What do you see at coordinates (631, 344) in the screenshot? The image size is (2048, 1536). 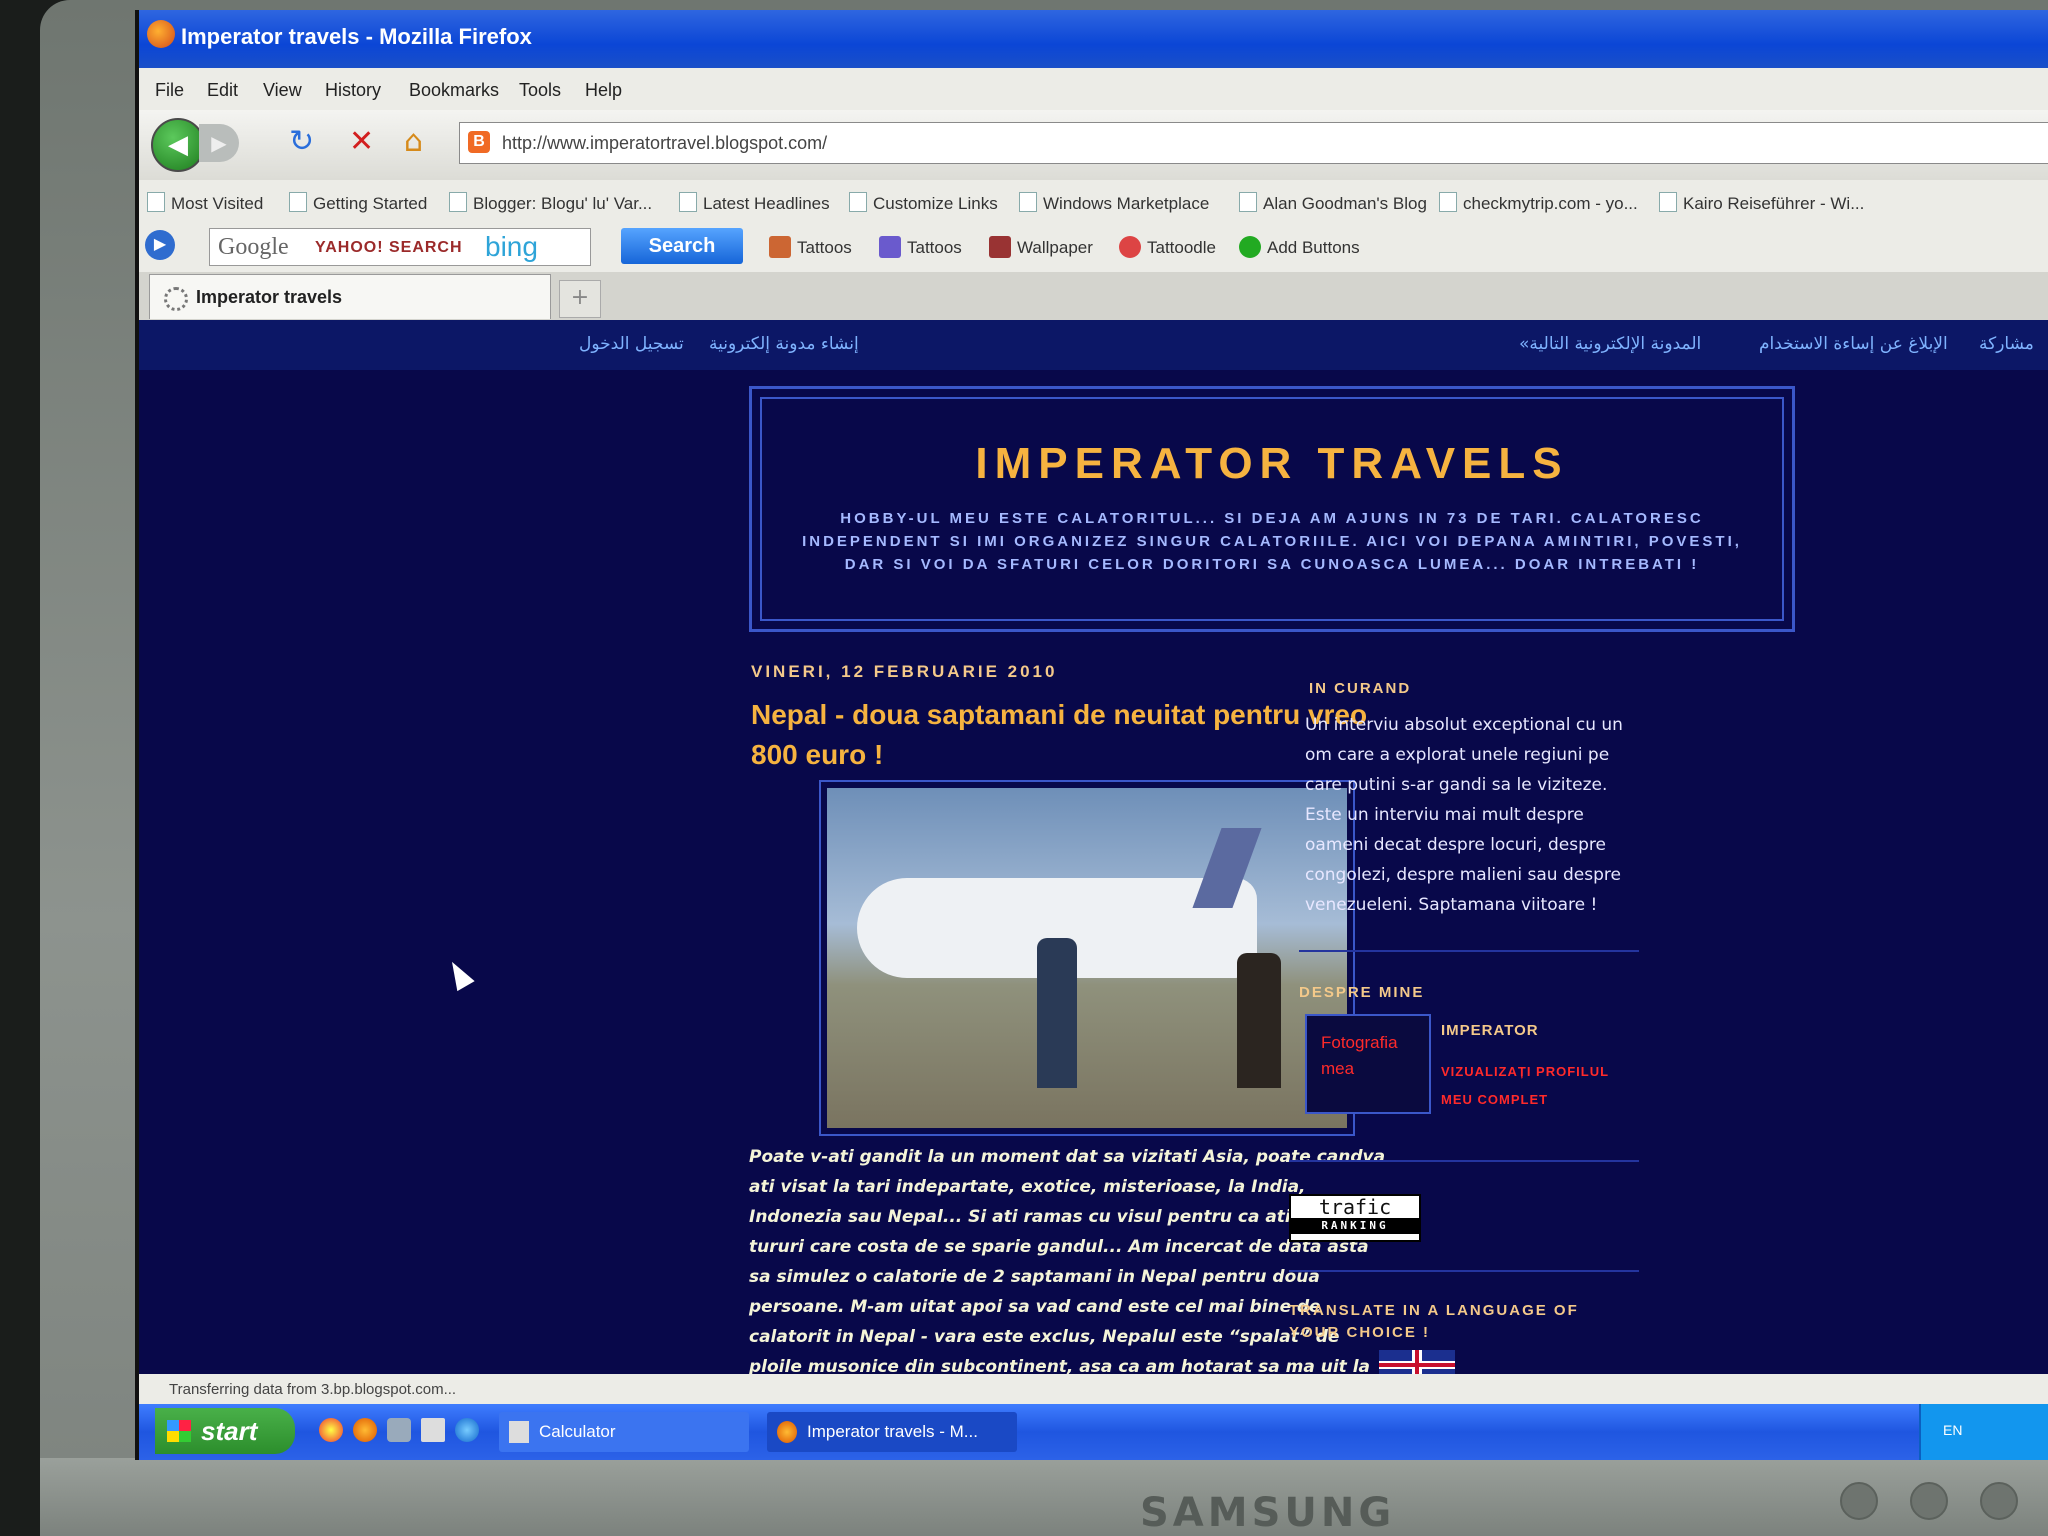 I see `signin-link: تسجيل الدخول` at bounding box center [631, 344].